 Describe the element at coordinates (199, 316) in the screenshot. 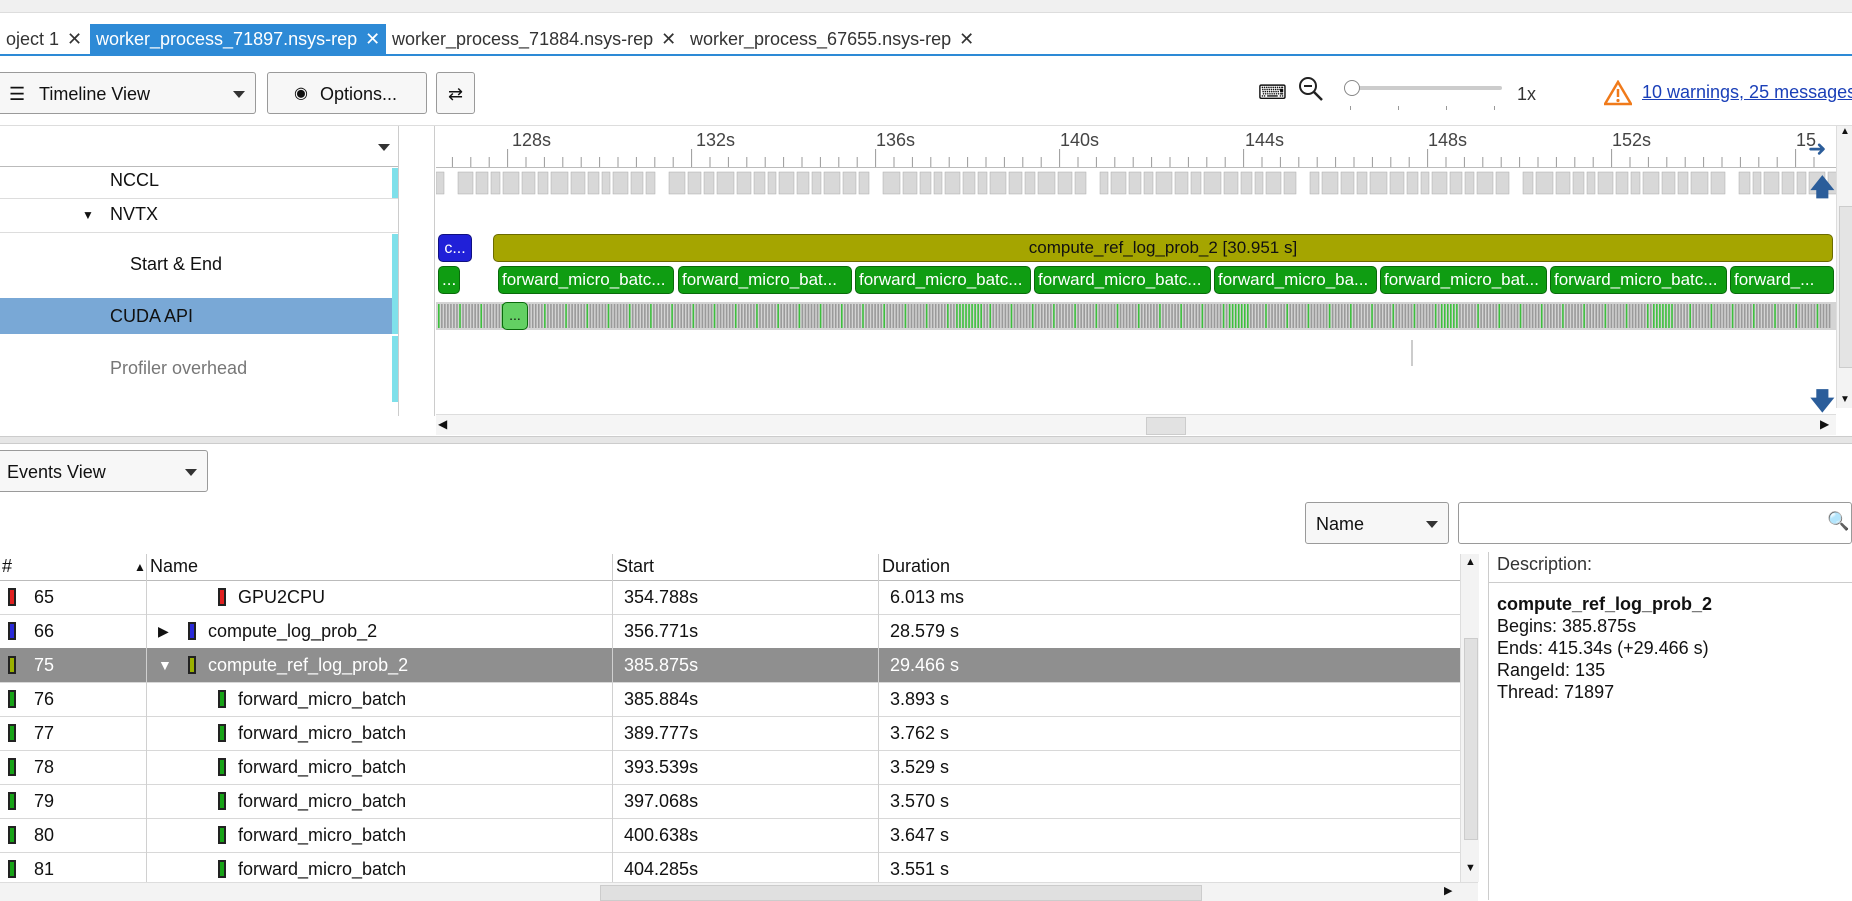

I see `row-cuda-api: CUDA API` at that location.